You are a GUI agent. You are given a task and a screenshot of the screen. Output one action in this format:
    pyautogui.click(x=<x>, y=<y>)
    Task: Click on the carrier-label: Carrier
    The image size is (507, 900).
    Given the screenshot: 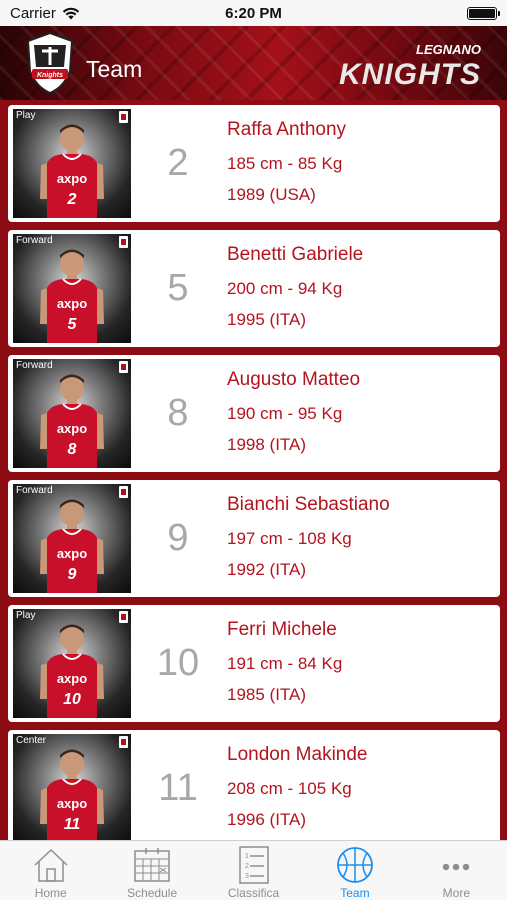 What is the action you would take?
    pyautogui.click(x=33, y=13)
    